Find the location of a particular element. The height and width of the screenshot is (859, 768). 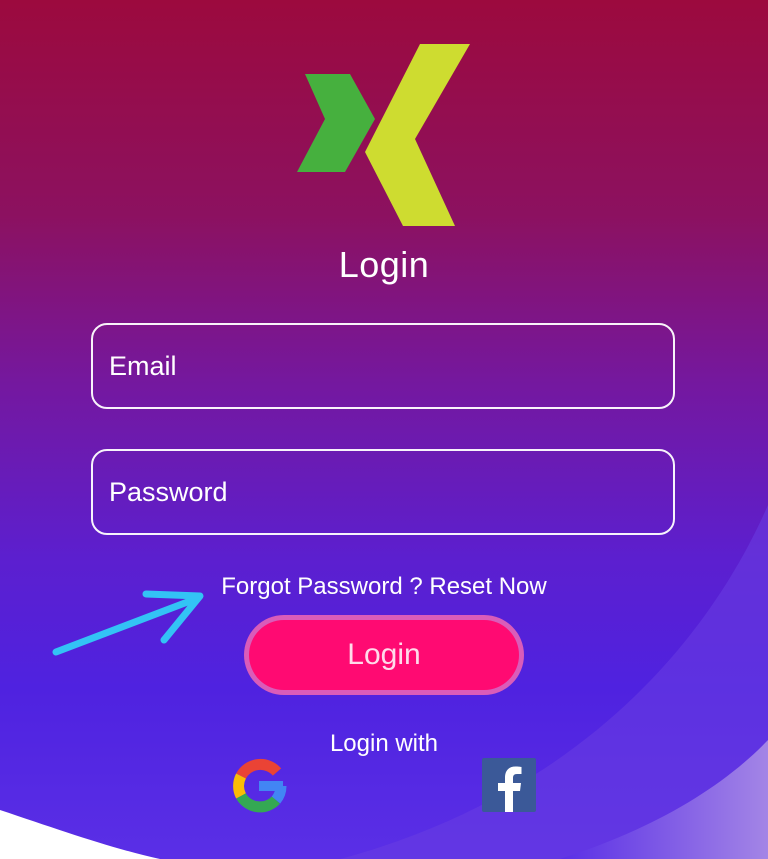

email-field-wrapper is located at coordinates (383, 366).